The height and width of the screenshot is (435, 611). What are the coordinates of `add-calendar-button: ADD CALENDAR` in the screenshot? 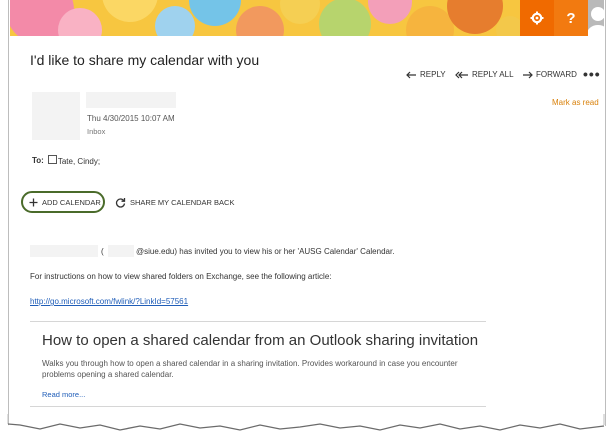 It's located at (63, 202).